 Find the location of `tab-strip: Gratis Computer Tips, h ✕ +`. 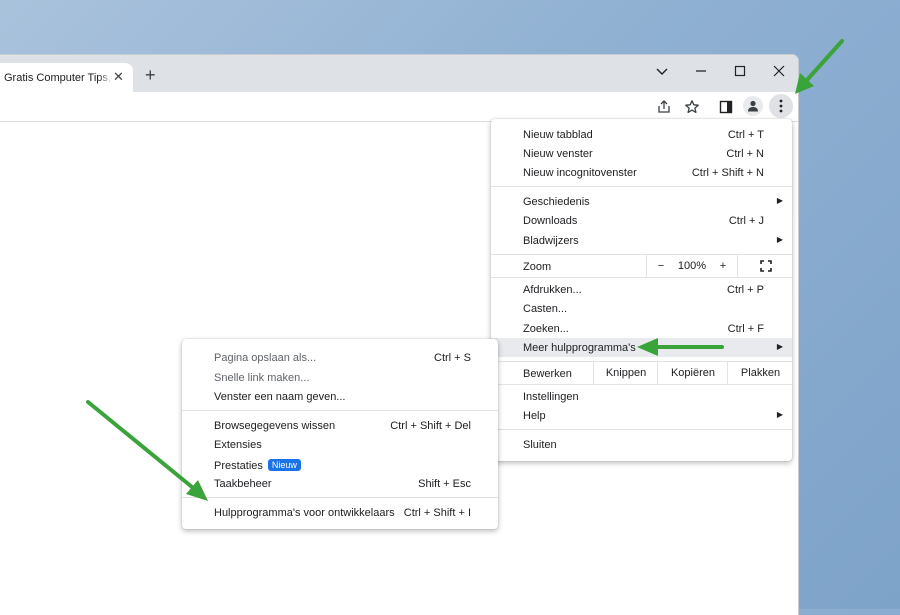

tab-strip: Gratis Computer Tips, h ✕ + is located at coordinates (399, 73).